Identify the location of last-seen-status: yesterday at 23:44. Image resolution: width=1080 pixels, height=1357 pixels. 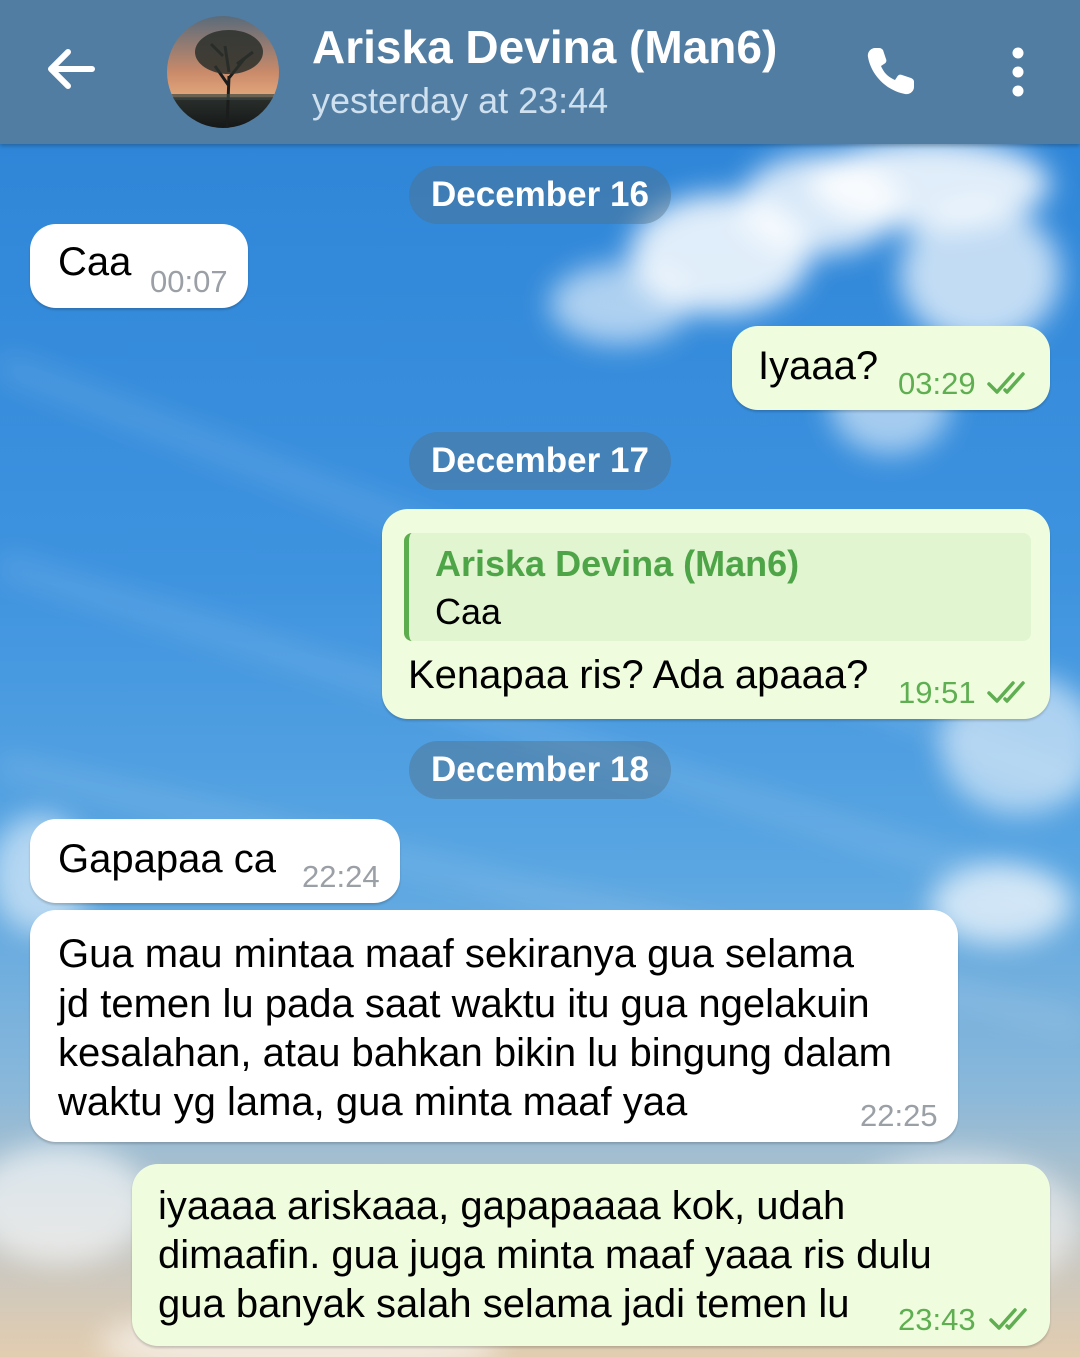
(460, 100).